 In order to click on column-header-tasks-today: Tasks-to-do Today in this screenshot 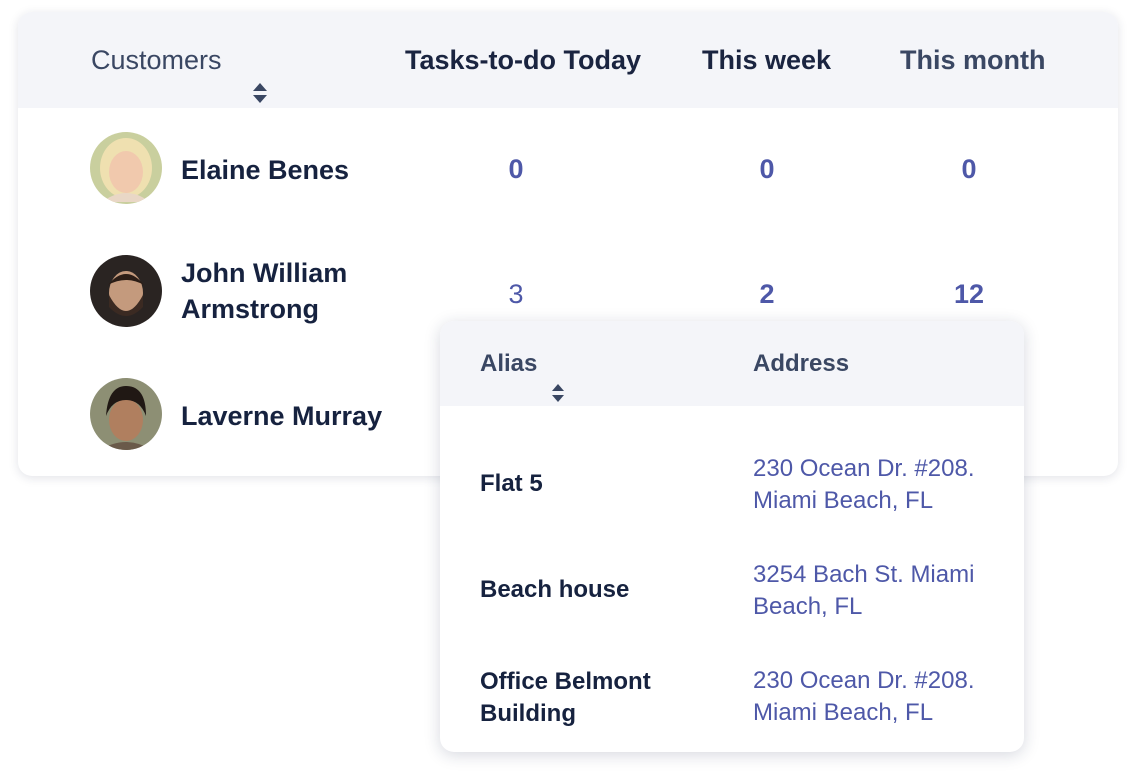, I will do `click(523, 60)`.